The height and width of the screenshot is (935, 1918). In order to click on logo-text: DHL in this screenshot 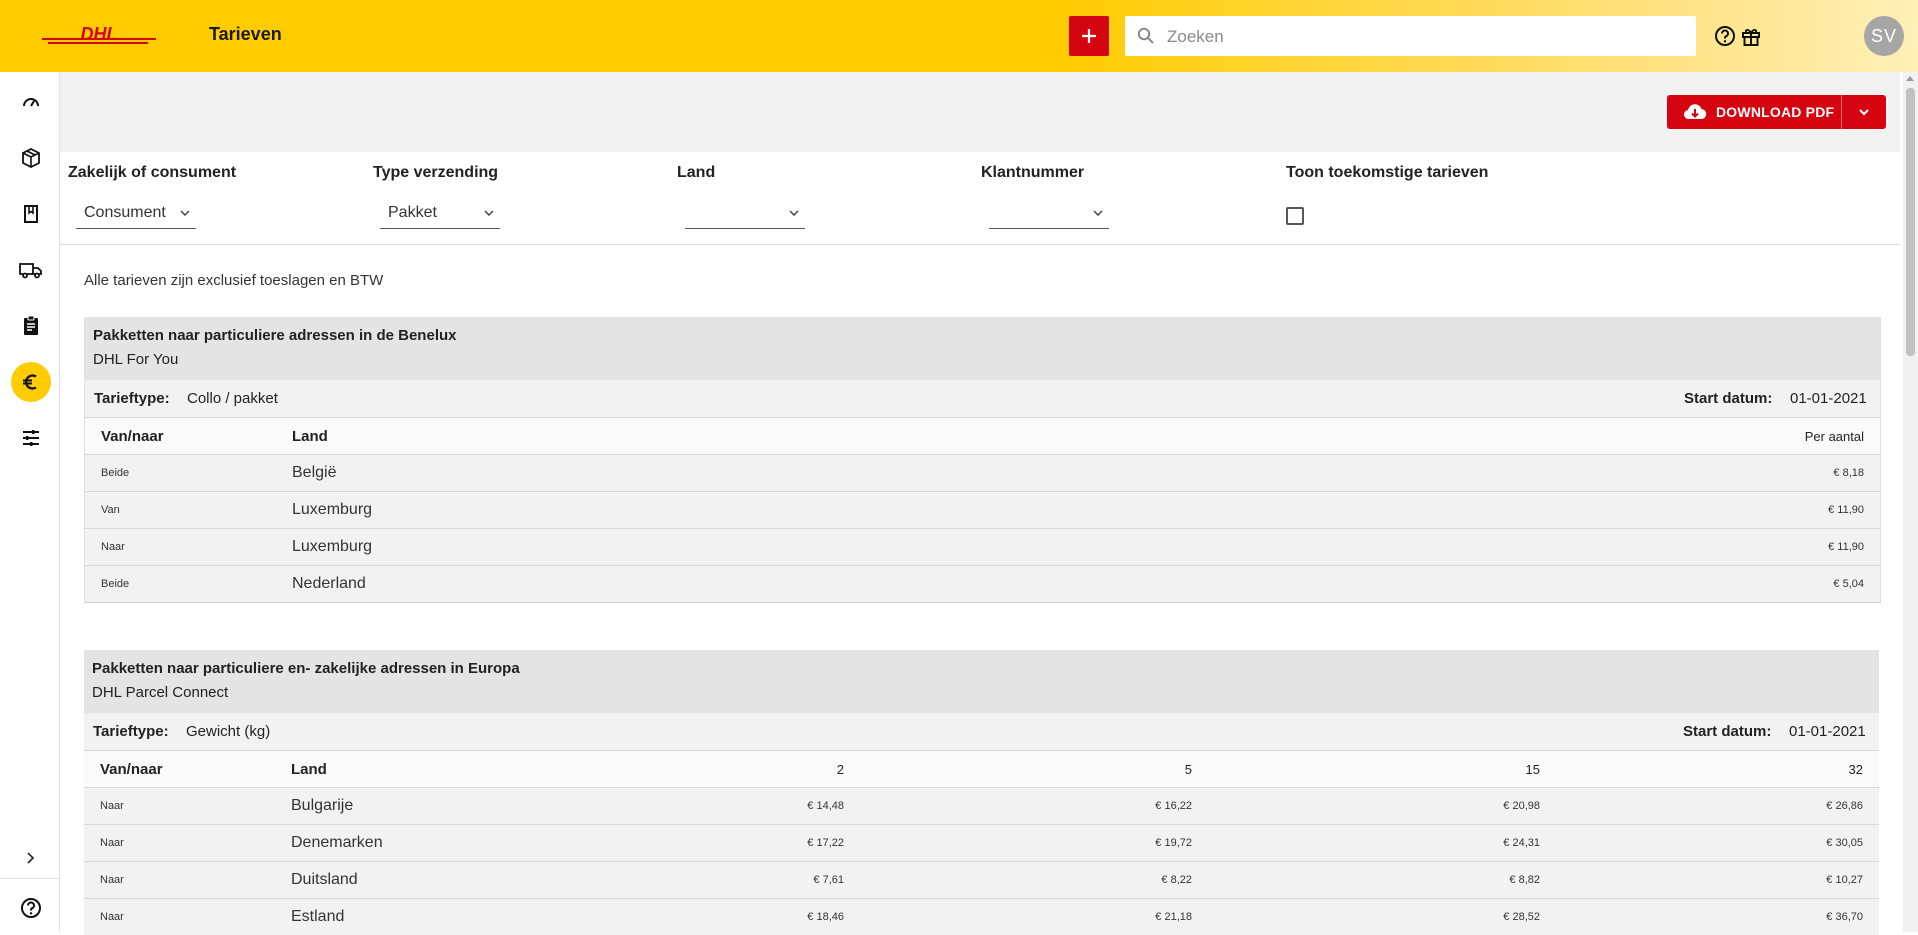, I will do `click(99, 35)`.